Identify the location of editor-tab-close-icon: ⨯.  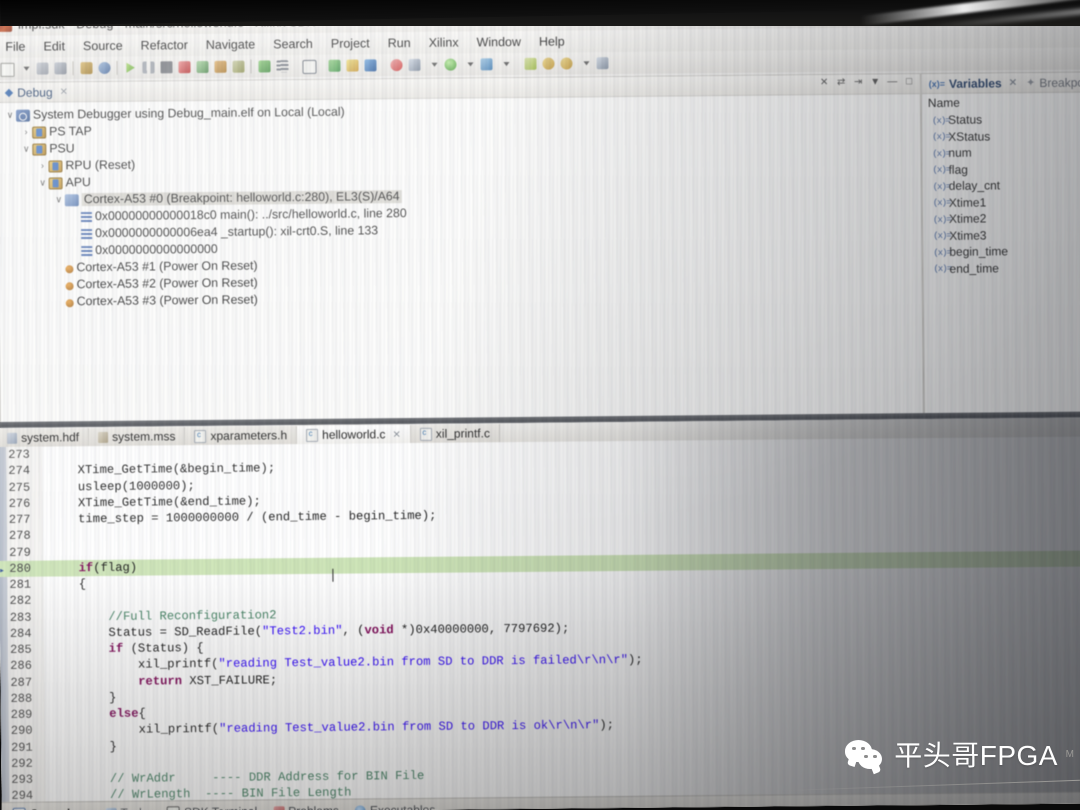
(396, 434).